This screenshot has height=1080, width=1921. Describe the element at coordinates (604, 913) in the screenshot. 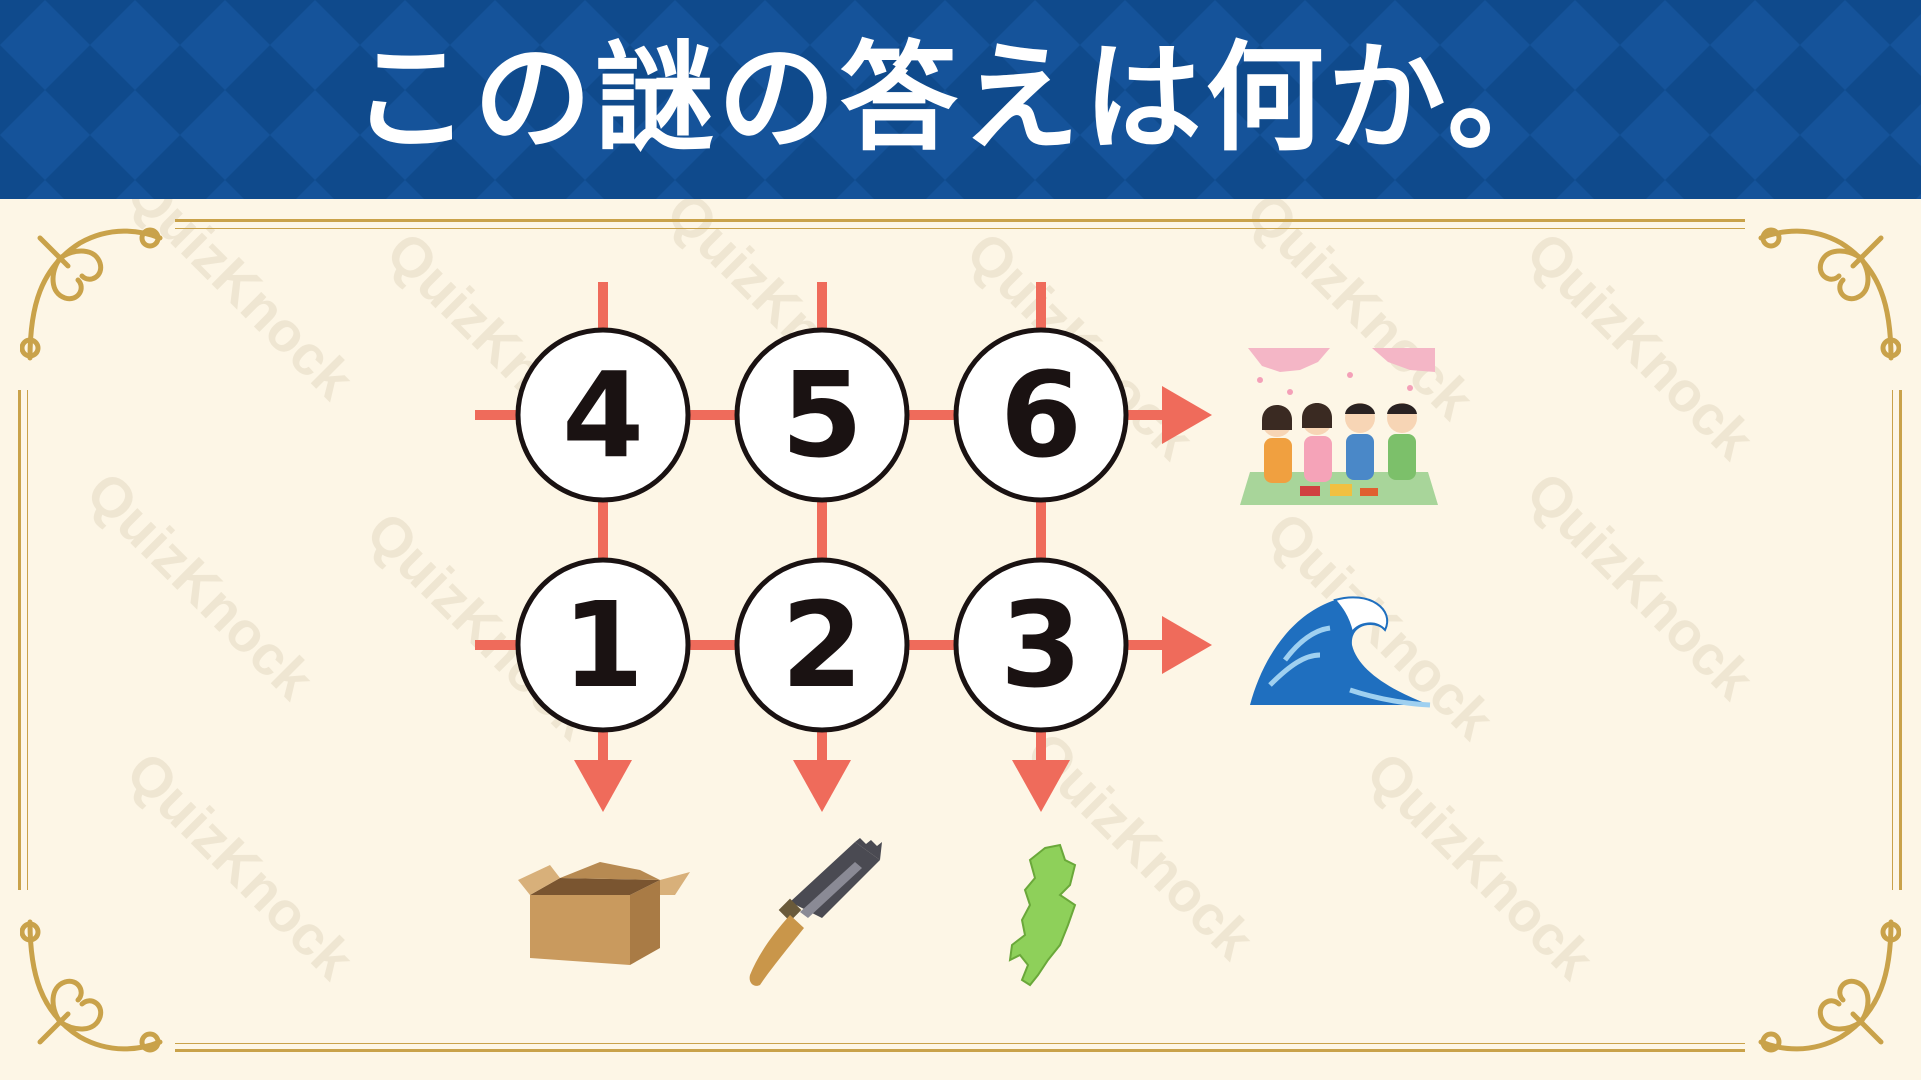

I see `cardboard-box-illustration` at that location.